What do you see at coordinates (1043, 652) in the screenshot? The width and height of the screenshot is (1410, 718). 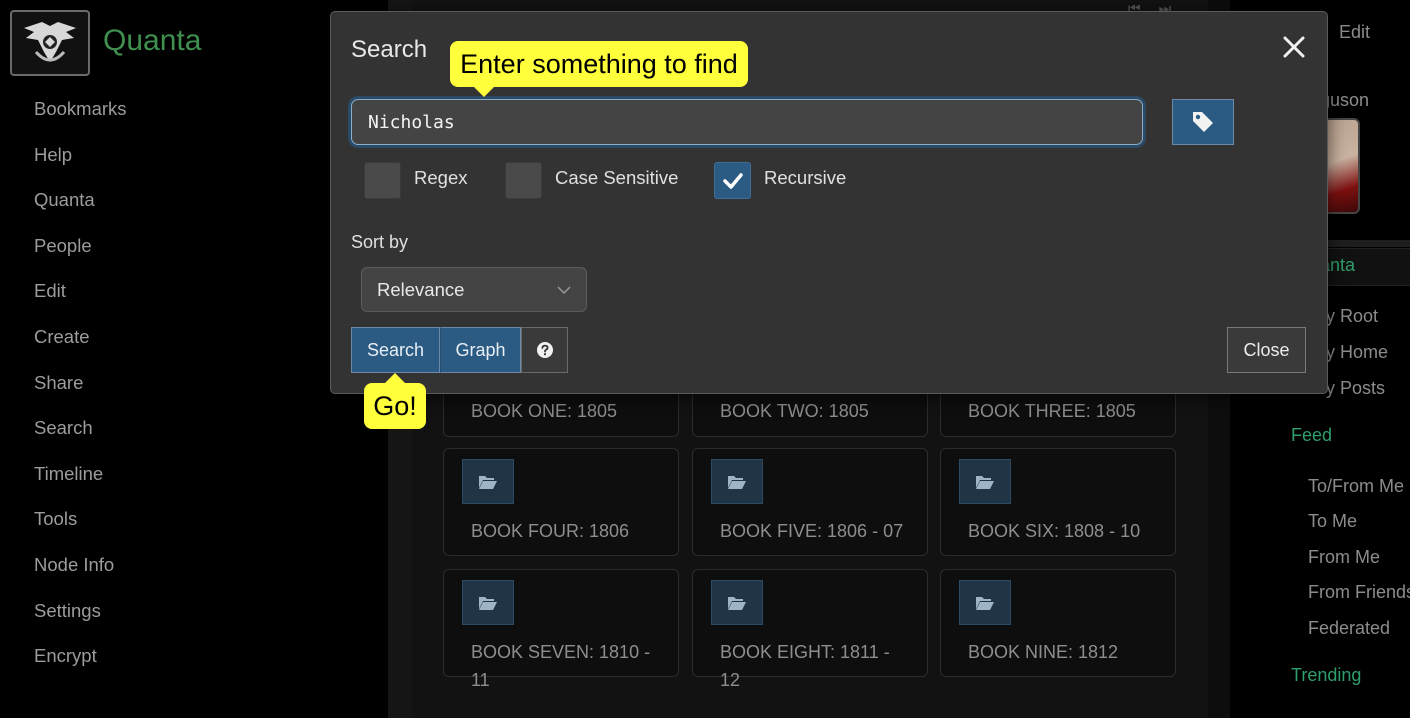 I see `folder-card-title: BOOK NINE: 1812` at bounding box center [1043, 652].